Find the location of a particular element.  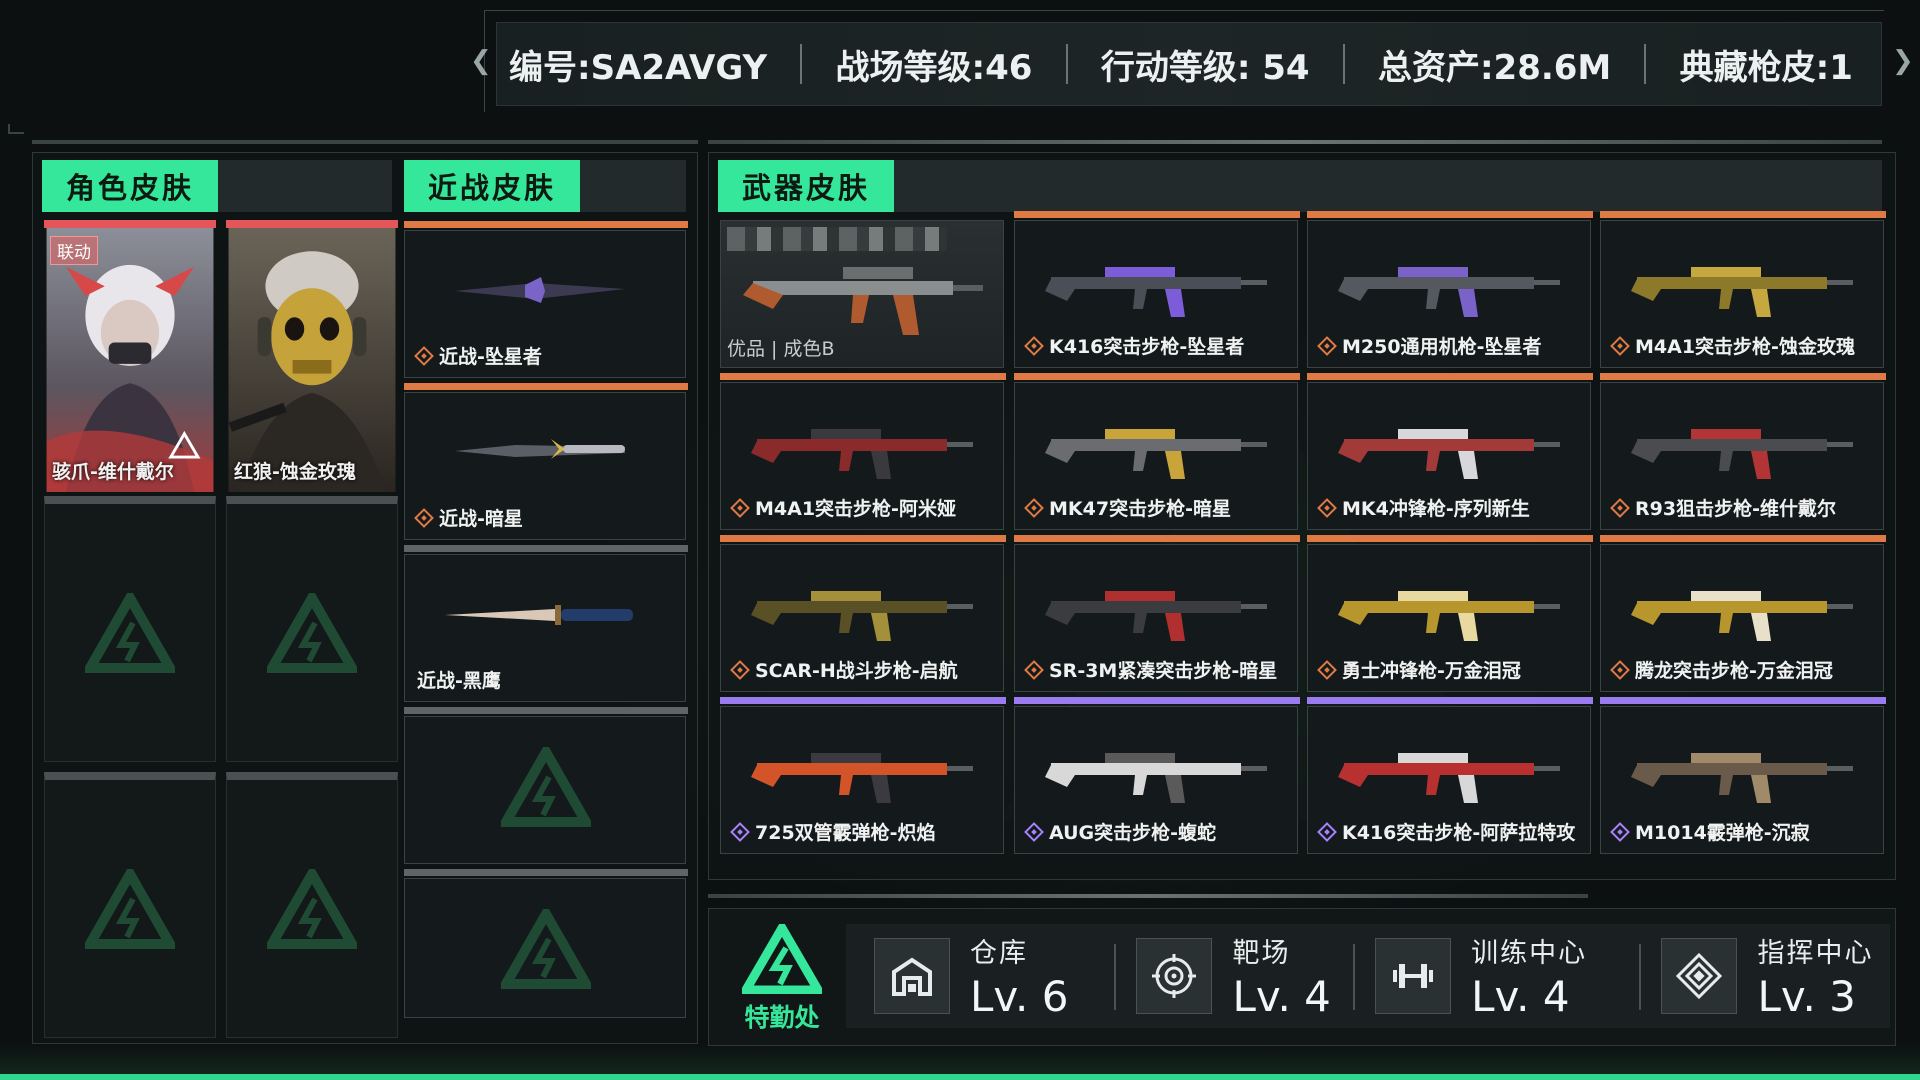

rifle-image is located at coordinates (863, 301).